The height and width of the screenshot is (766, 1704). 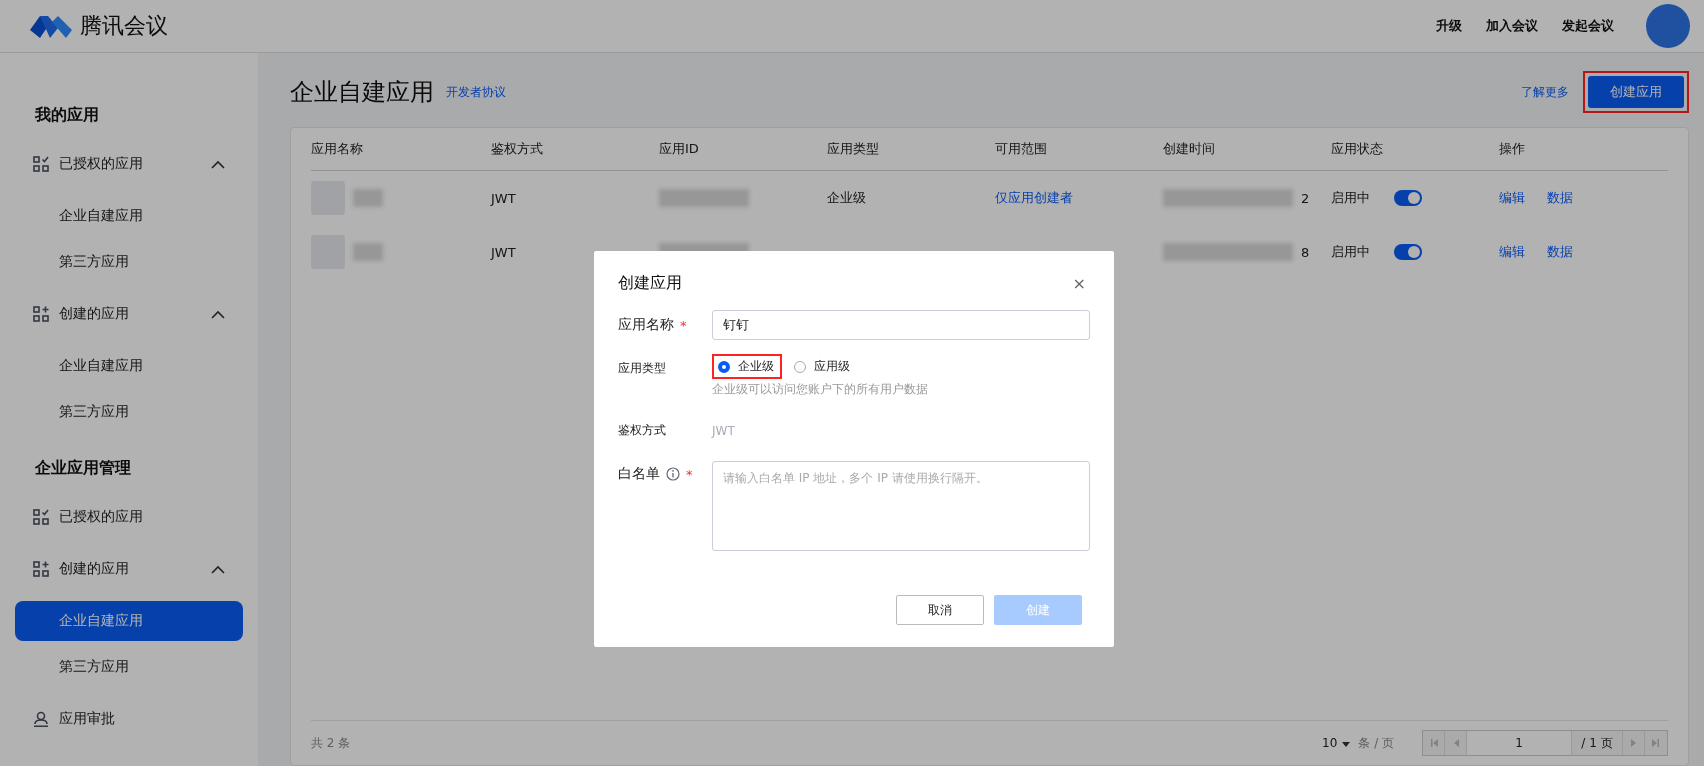 I want to click on column-header: 应用状态, so click(x=1357, y=149).